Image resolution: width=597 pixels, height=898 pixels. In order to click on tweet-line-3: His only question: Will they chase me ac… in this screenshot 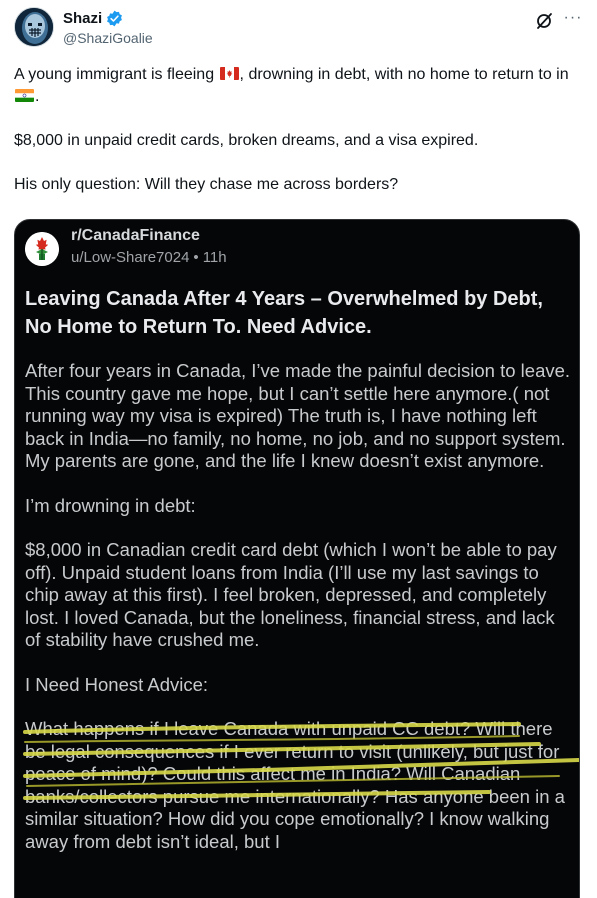, I will do `click(206, 184)`.